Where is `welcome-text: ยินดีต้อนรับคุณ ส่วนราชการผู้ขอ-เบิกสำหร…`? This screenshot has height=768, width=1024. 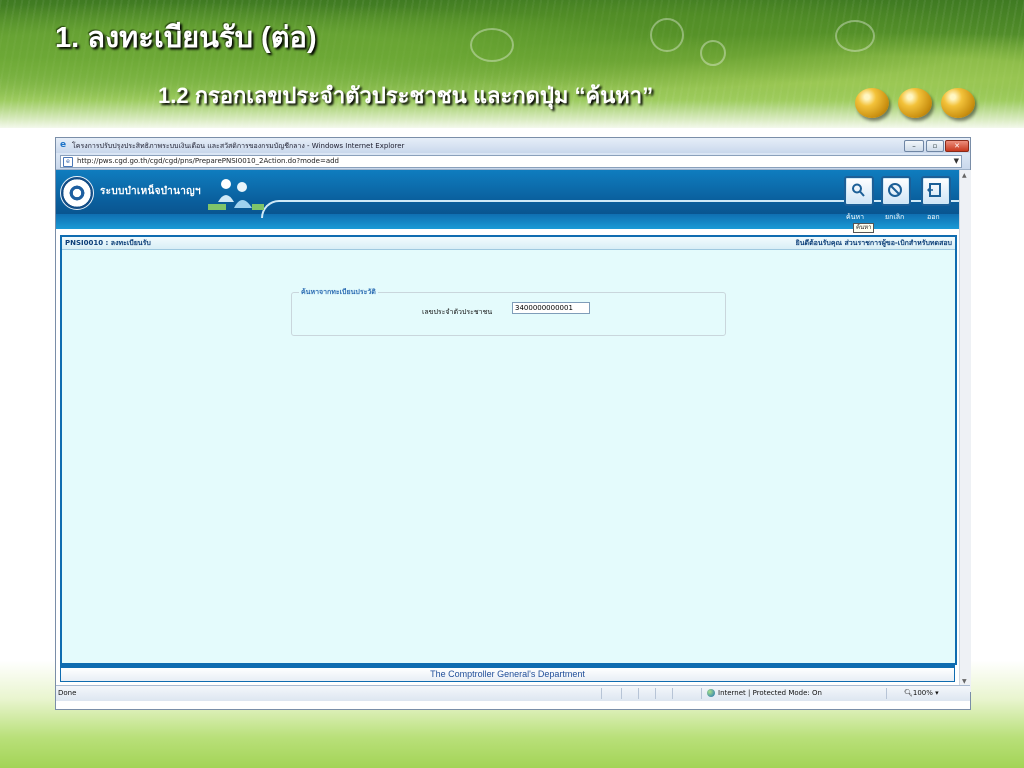
welcome-text: ยินดีต้อนรับคุณ ส่วนราชการผู้ขอ-เบิกสำหร… is located at coordinates (873, 243).